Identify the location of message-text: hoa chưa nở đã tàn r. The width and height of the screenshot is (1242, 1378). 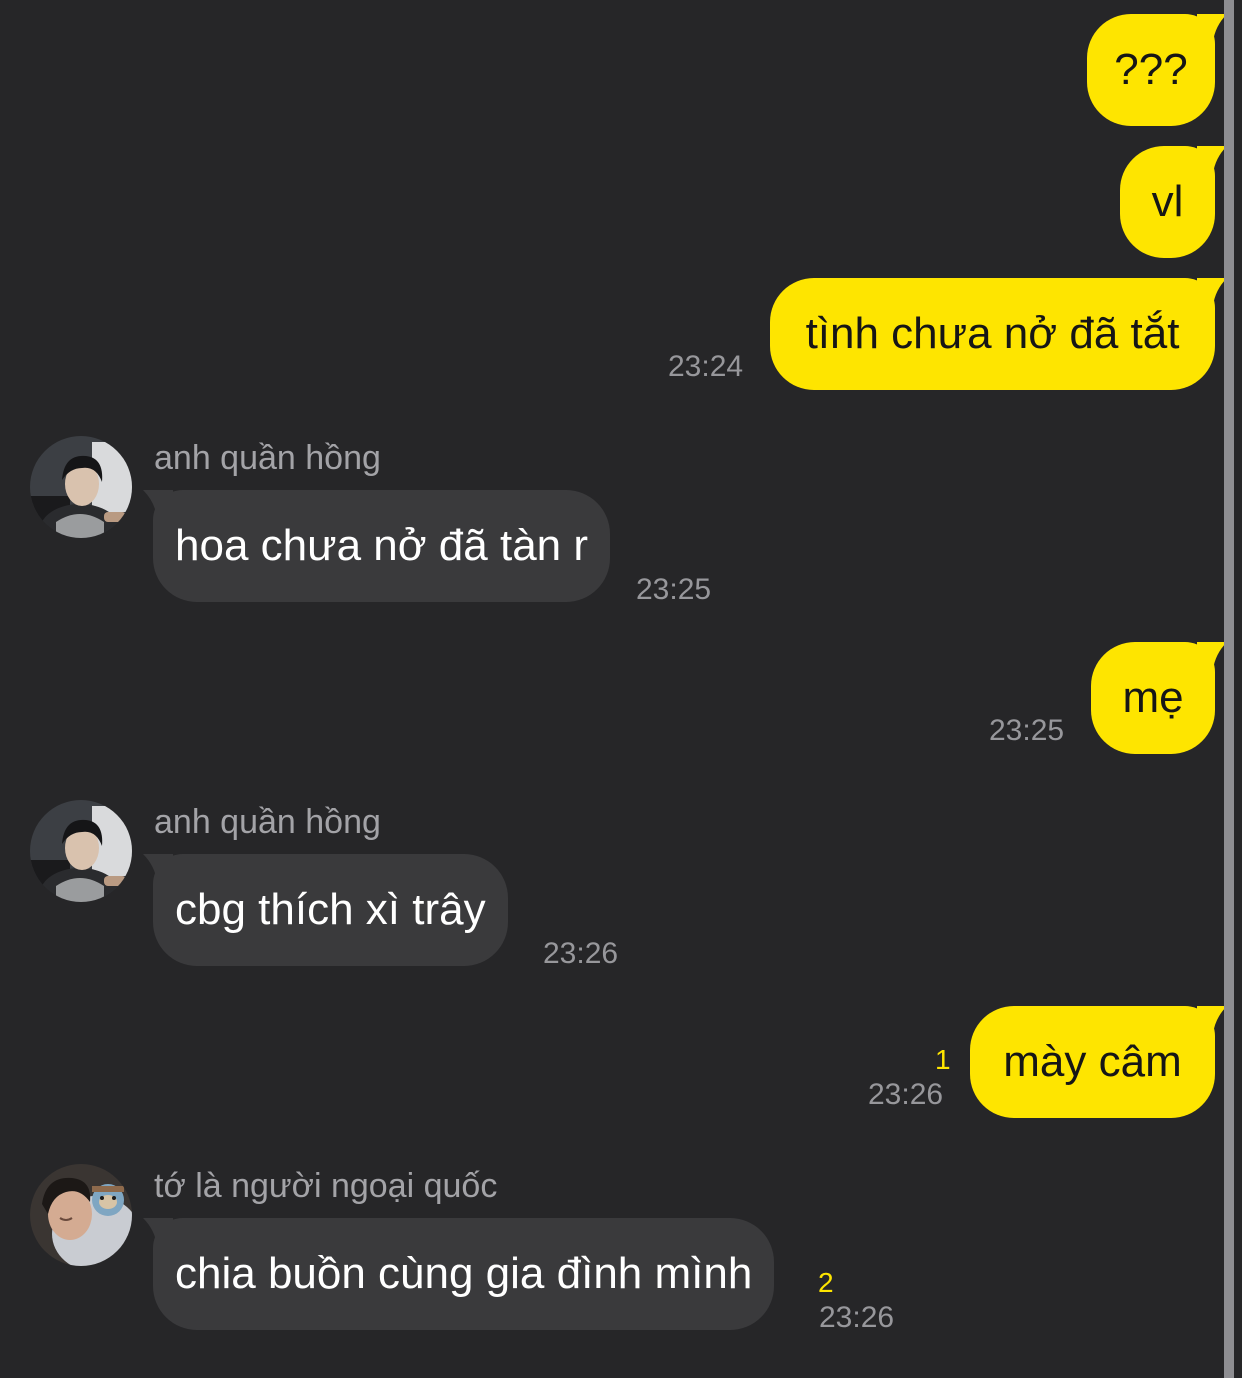
(382, 545).